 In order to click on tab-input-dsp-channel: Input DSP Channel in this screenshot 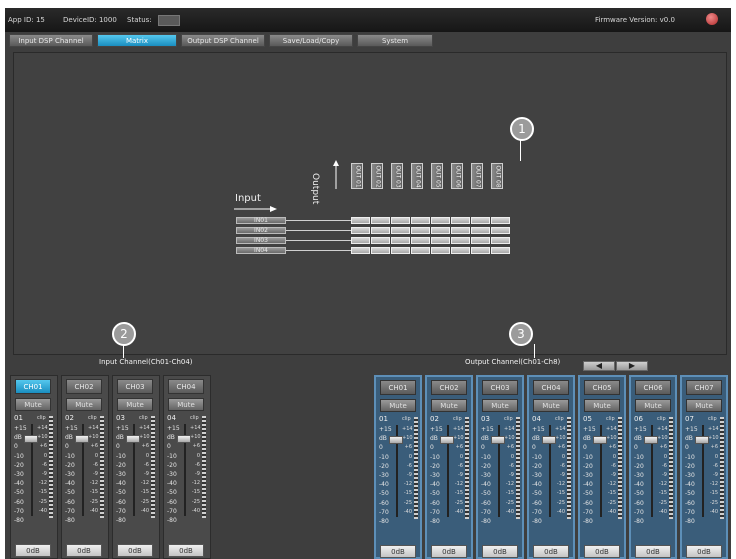, I will do `click(51, 40)`.